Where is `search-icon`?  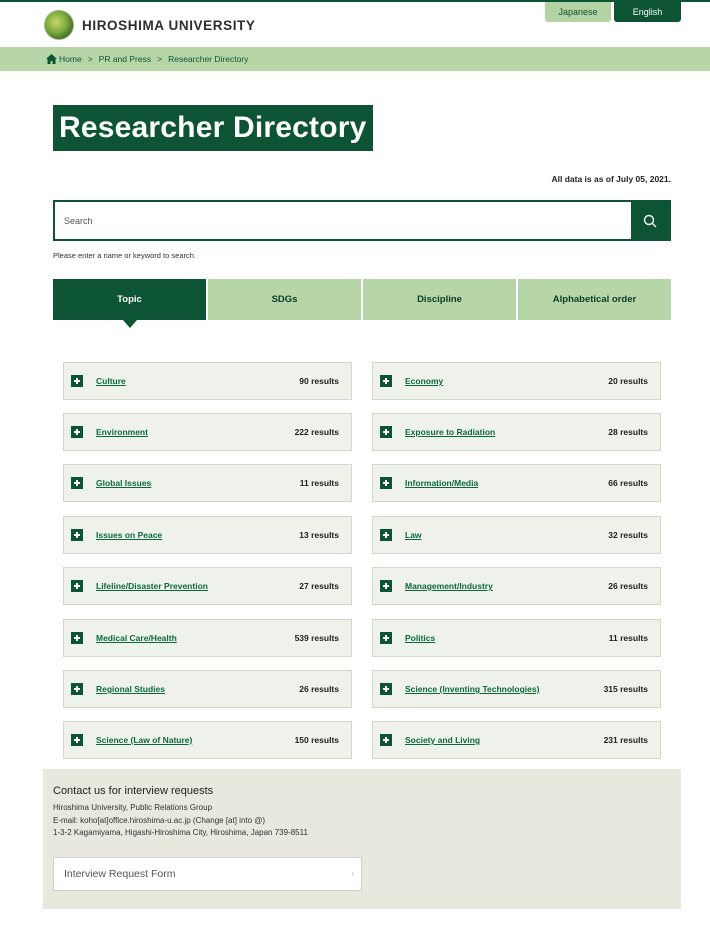
search-icon is located at coordinates (650, 220).